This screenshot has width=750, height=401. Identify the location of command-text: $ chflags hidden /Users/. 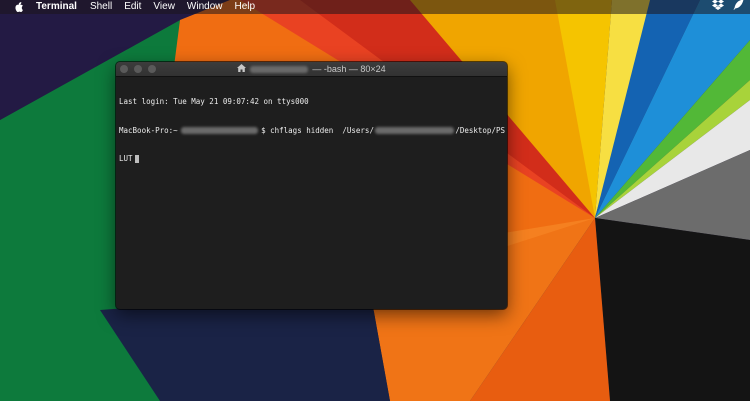
(317, 130).